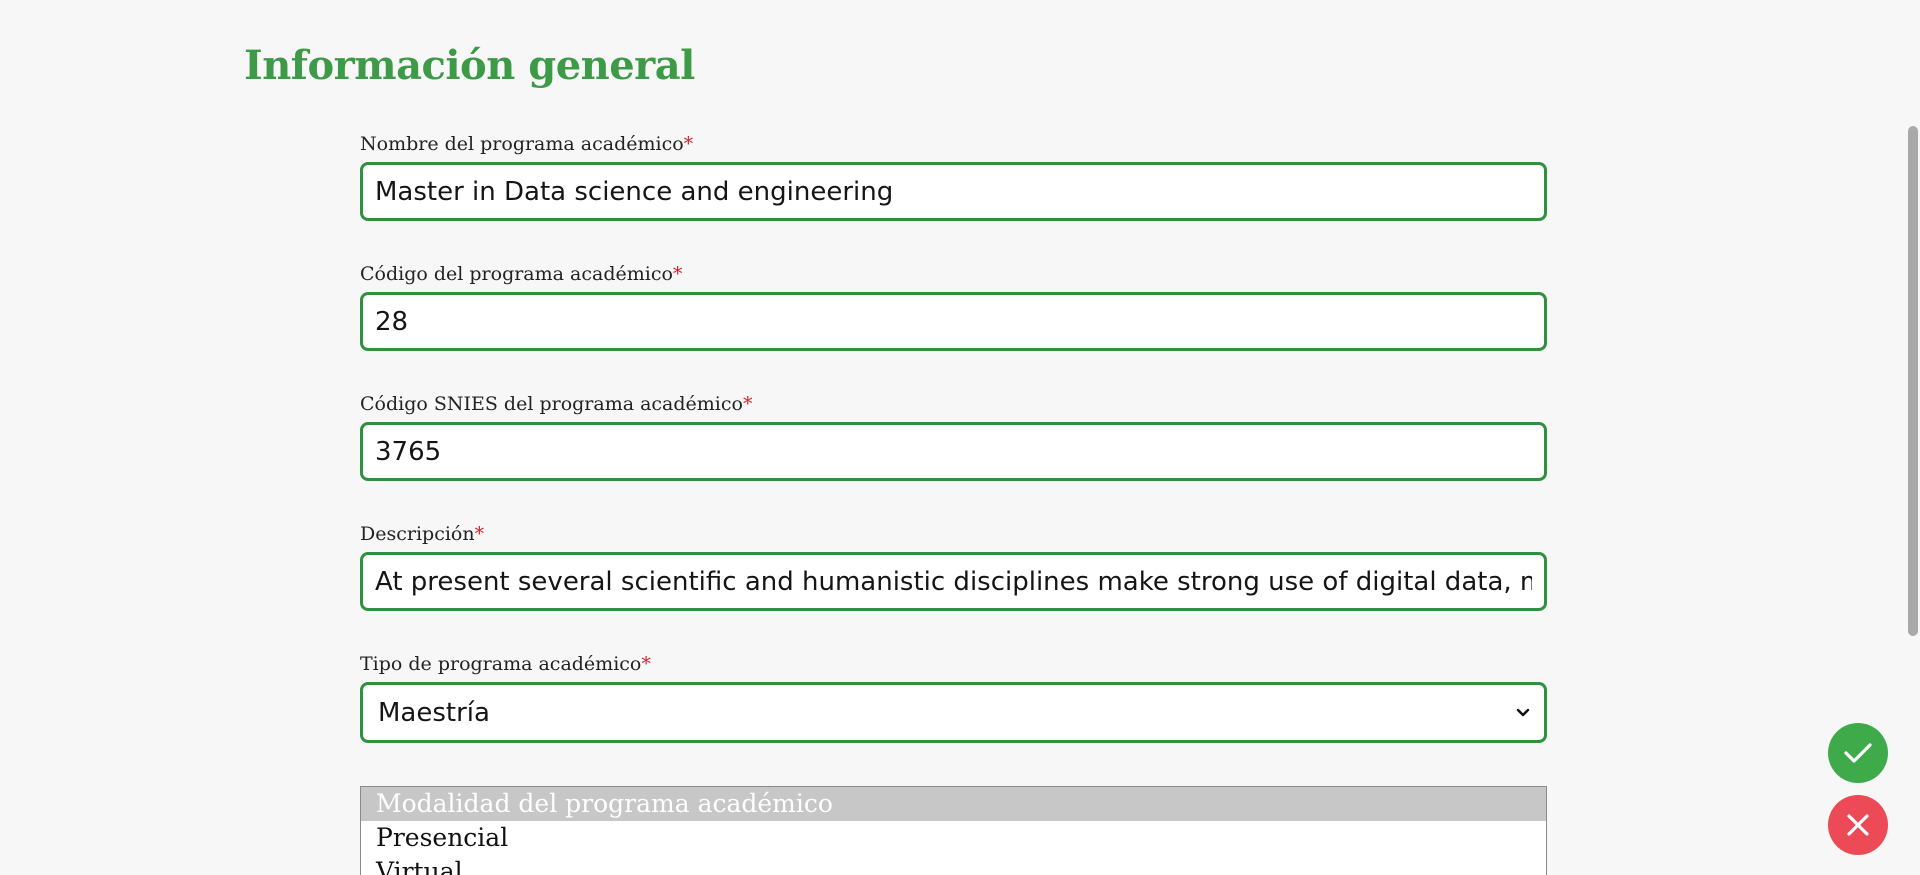 The height and width of the screenshot is (875, 1920). Describe the element at coordinates (417, 534) in the screenshot. I see `description-label-text: Descripción` at that location.